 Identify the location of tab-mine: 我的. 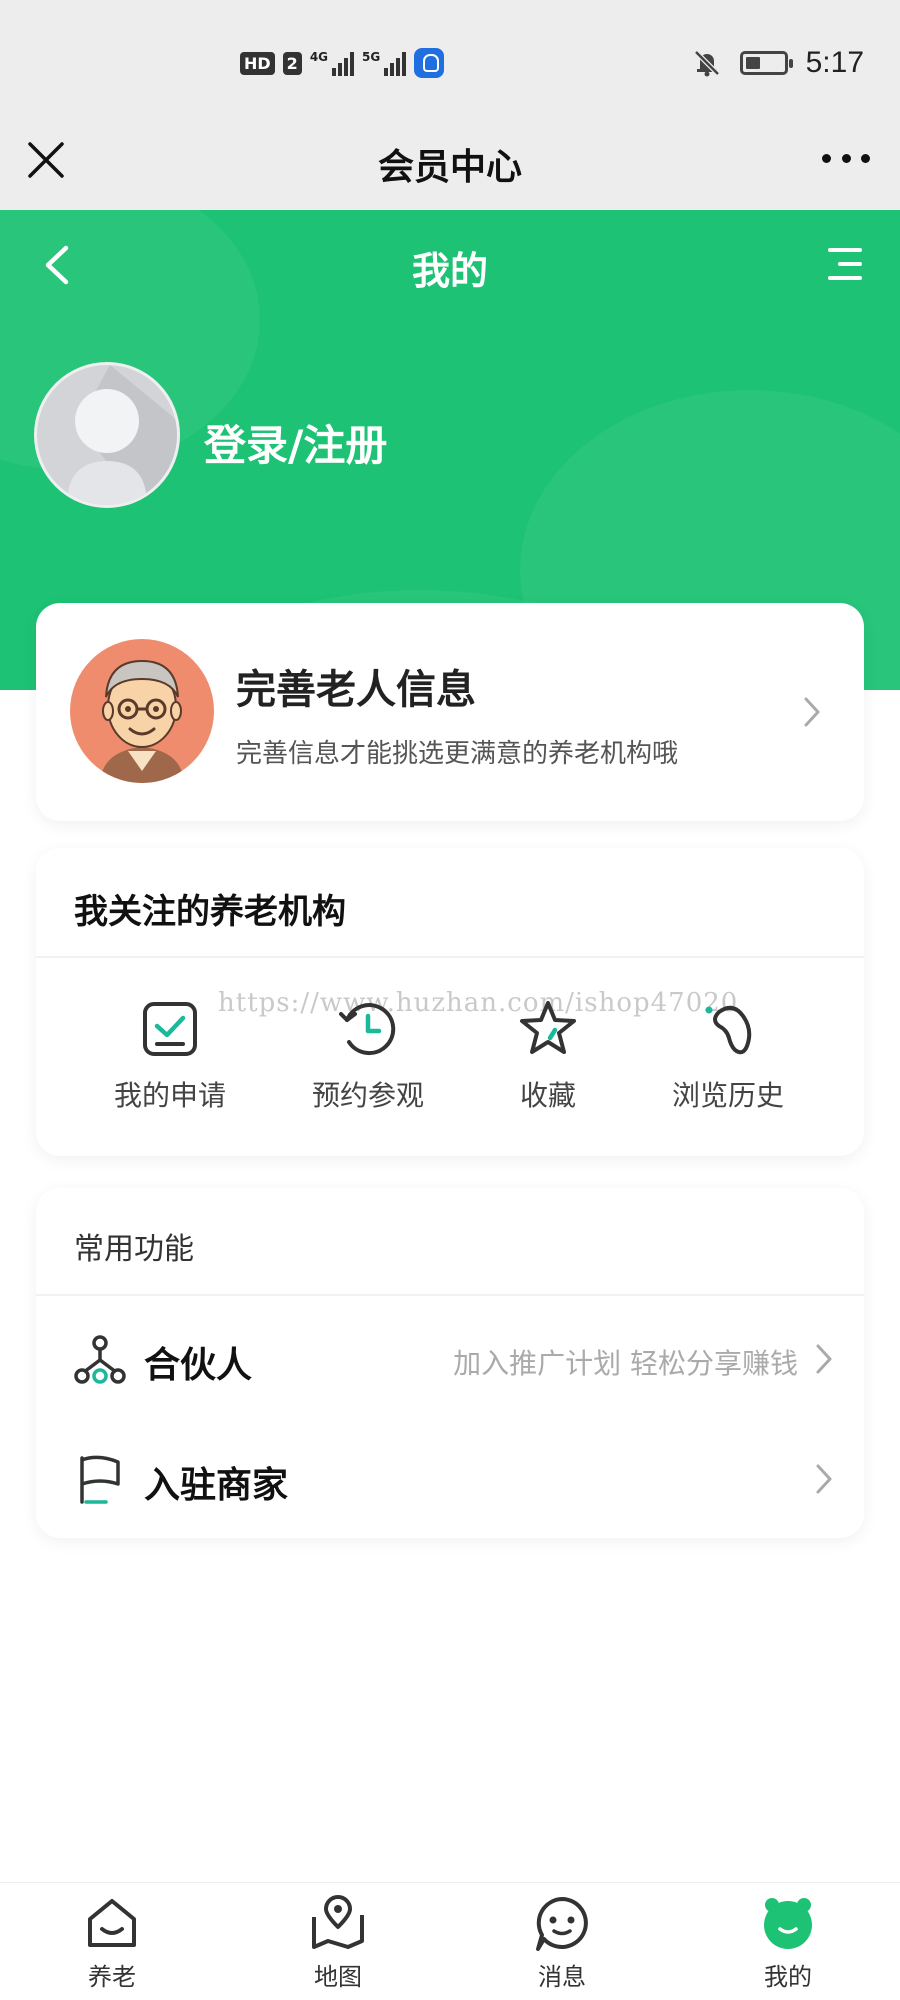
(788, 1942).